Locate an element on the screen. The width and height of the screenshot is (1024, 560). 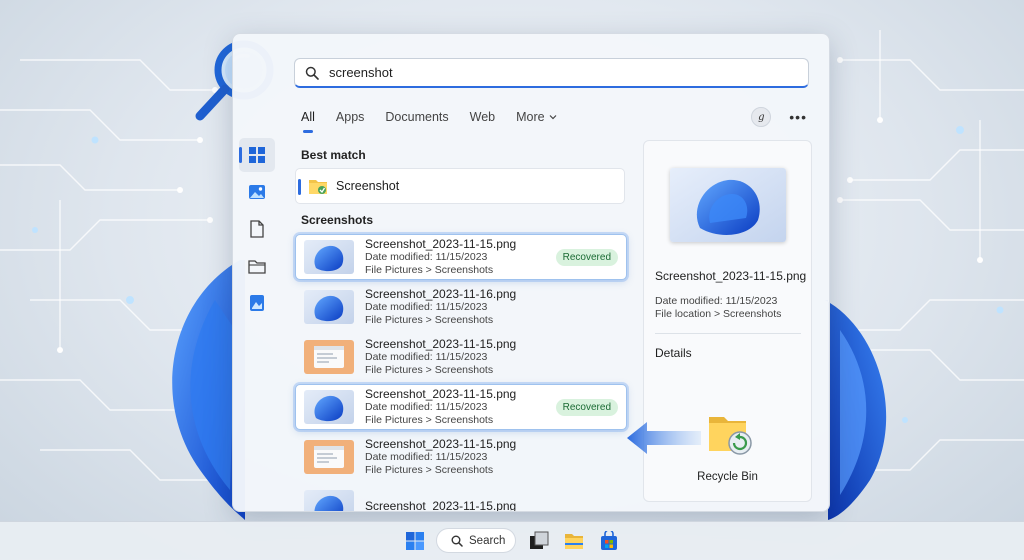
rail-all is located at coordinates (257, 155).